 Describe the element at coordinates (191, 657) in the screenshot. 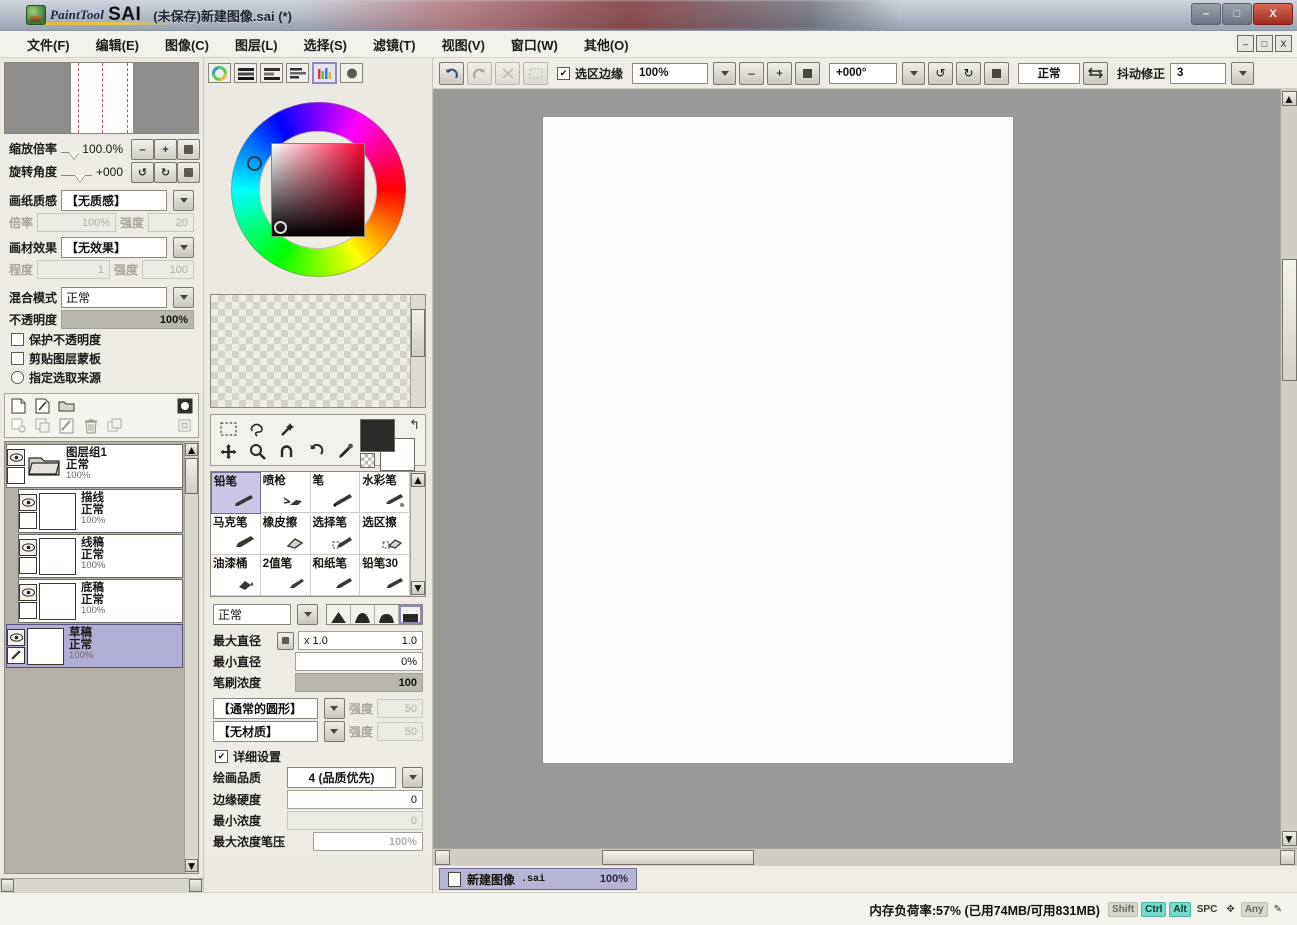

I see `layers-vertical-scrollbar: ▲ ▼` at that location.